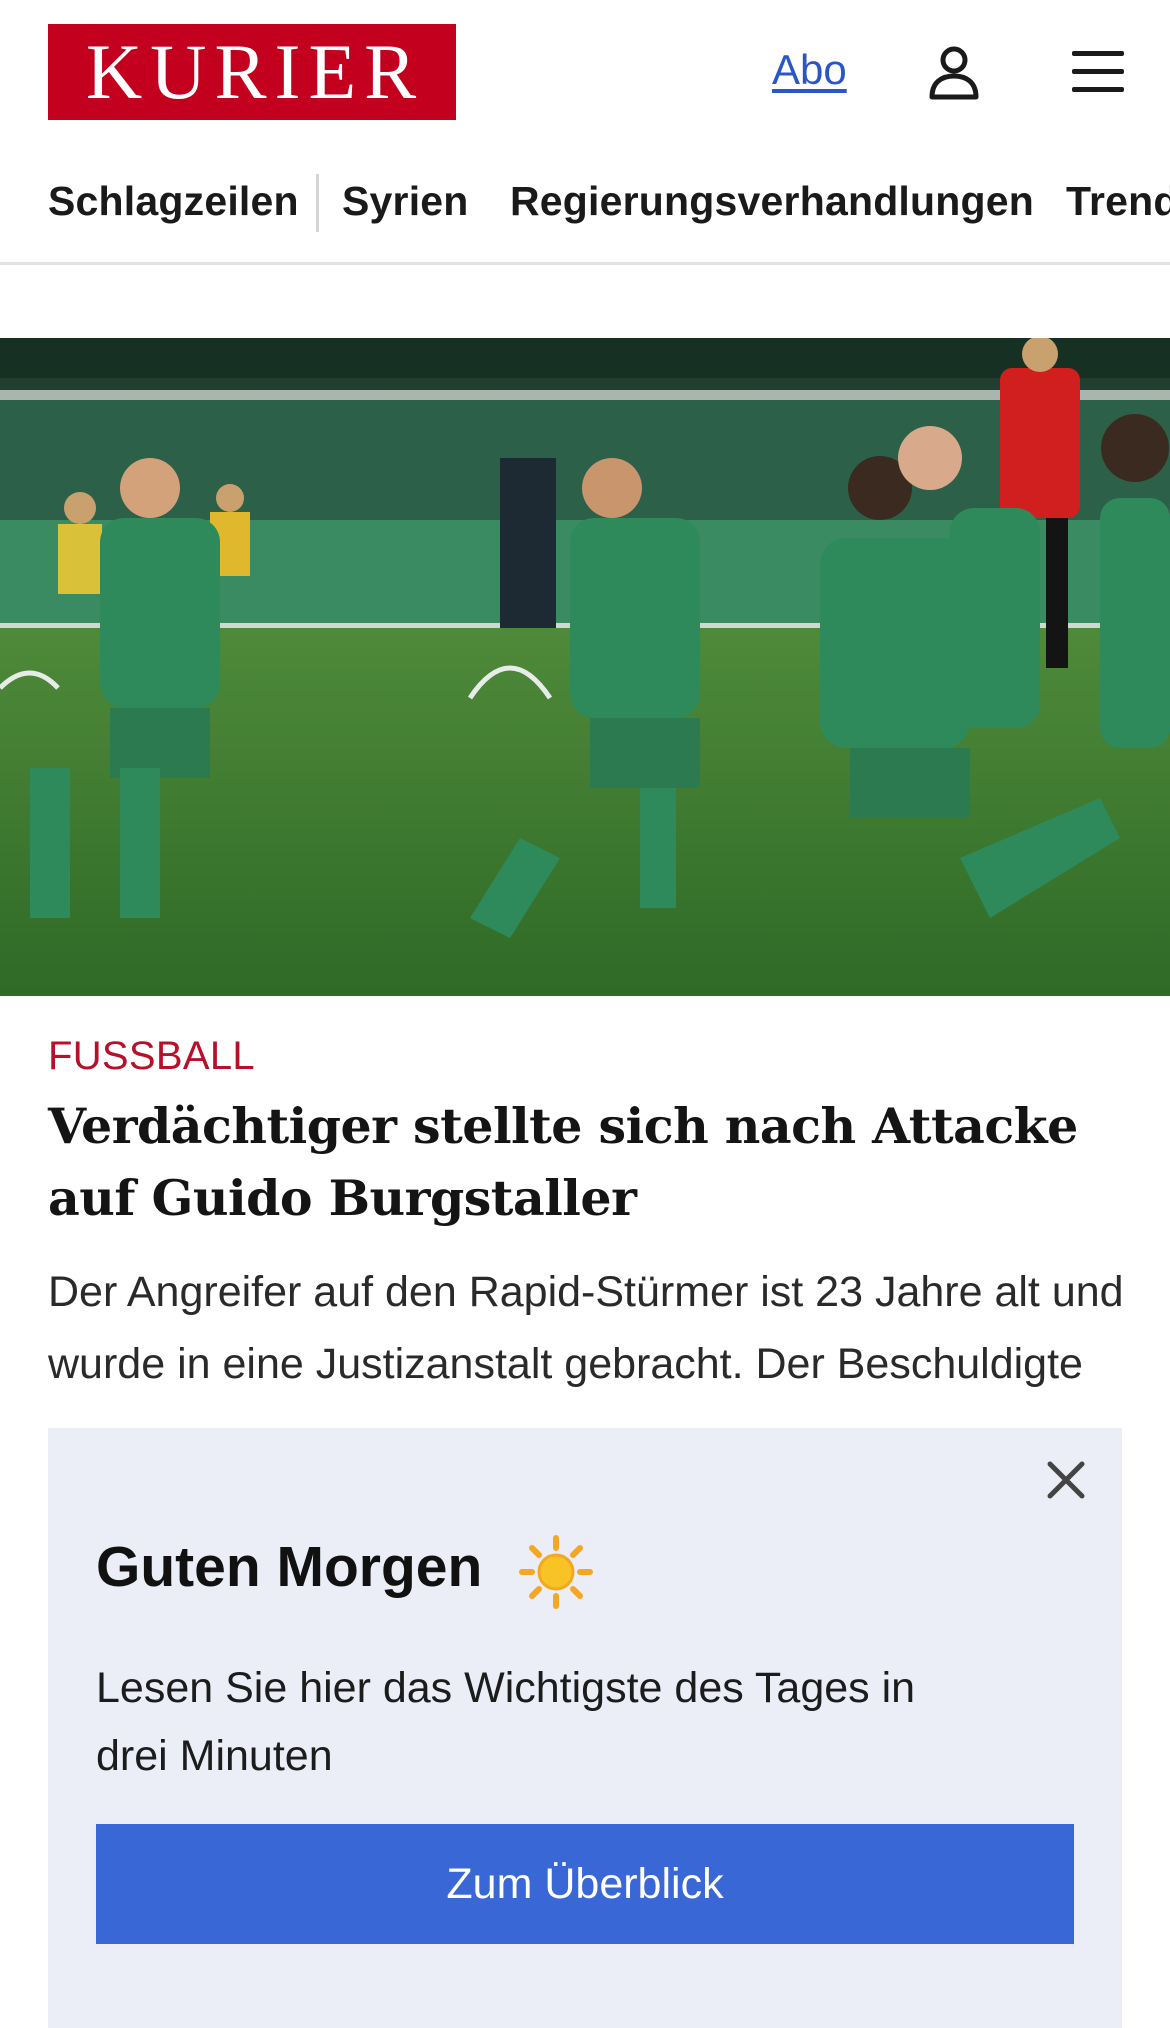 This screenshot has width=1170, height=2028. I want to click on nav-item-schlagzeilen: Schlagzeilen, so click(173, 201).